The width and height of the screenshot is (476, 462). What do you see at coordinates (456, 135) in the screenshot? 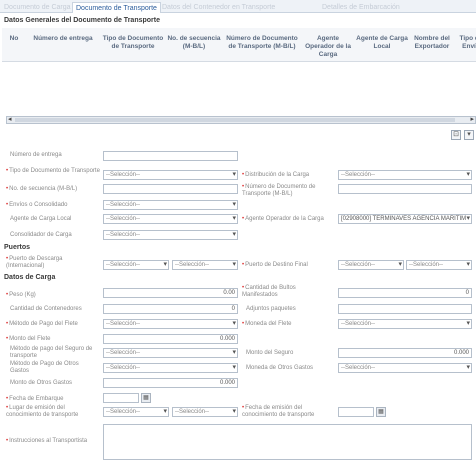
I see `grid-edit-icon: ⊡` at bounding box center [456, 135].